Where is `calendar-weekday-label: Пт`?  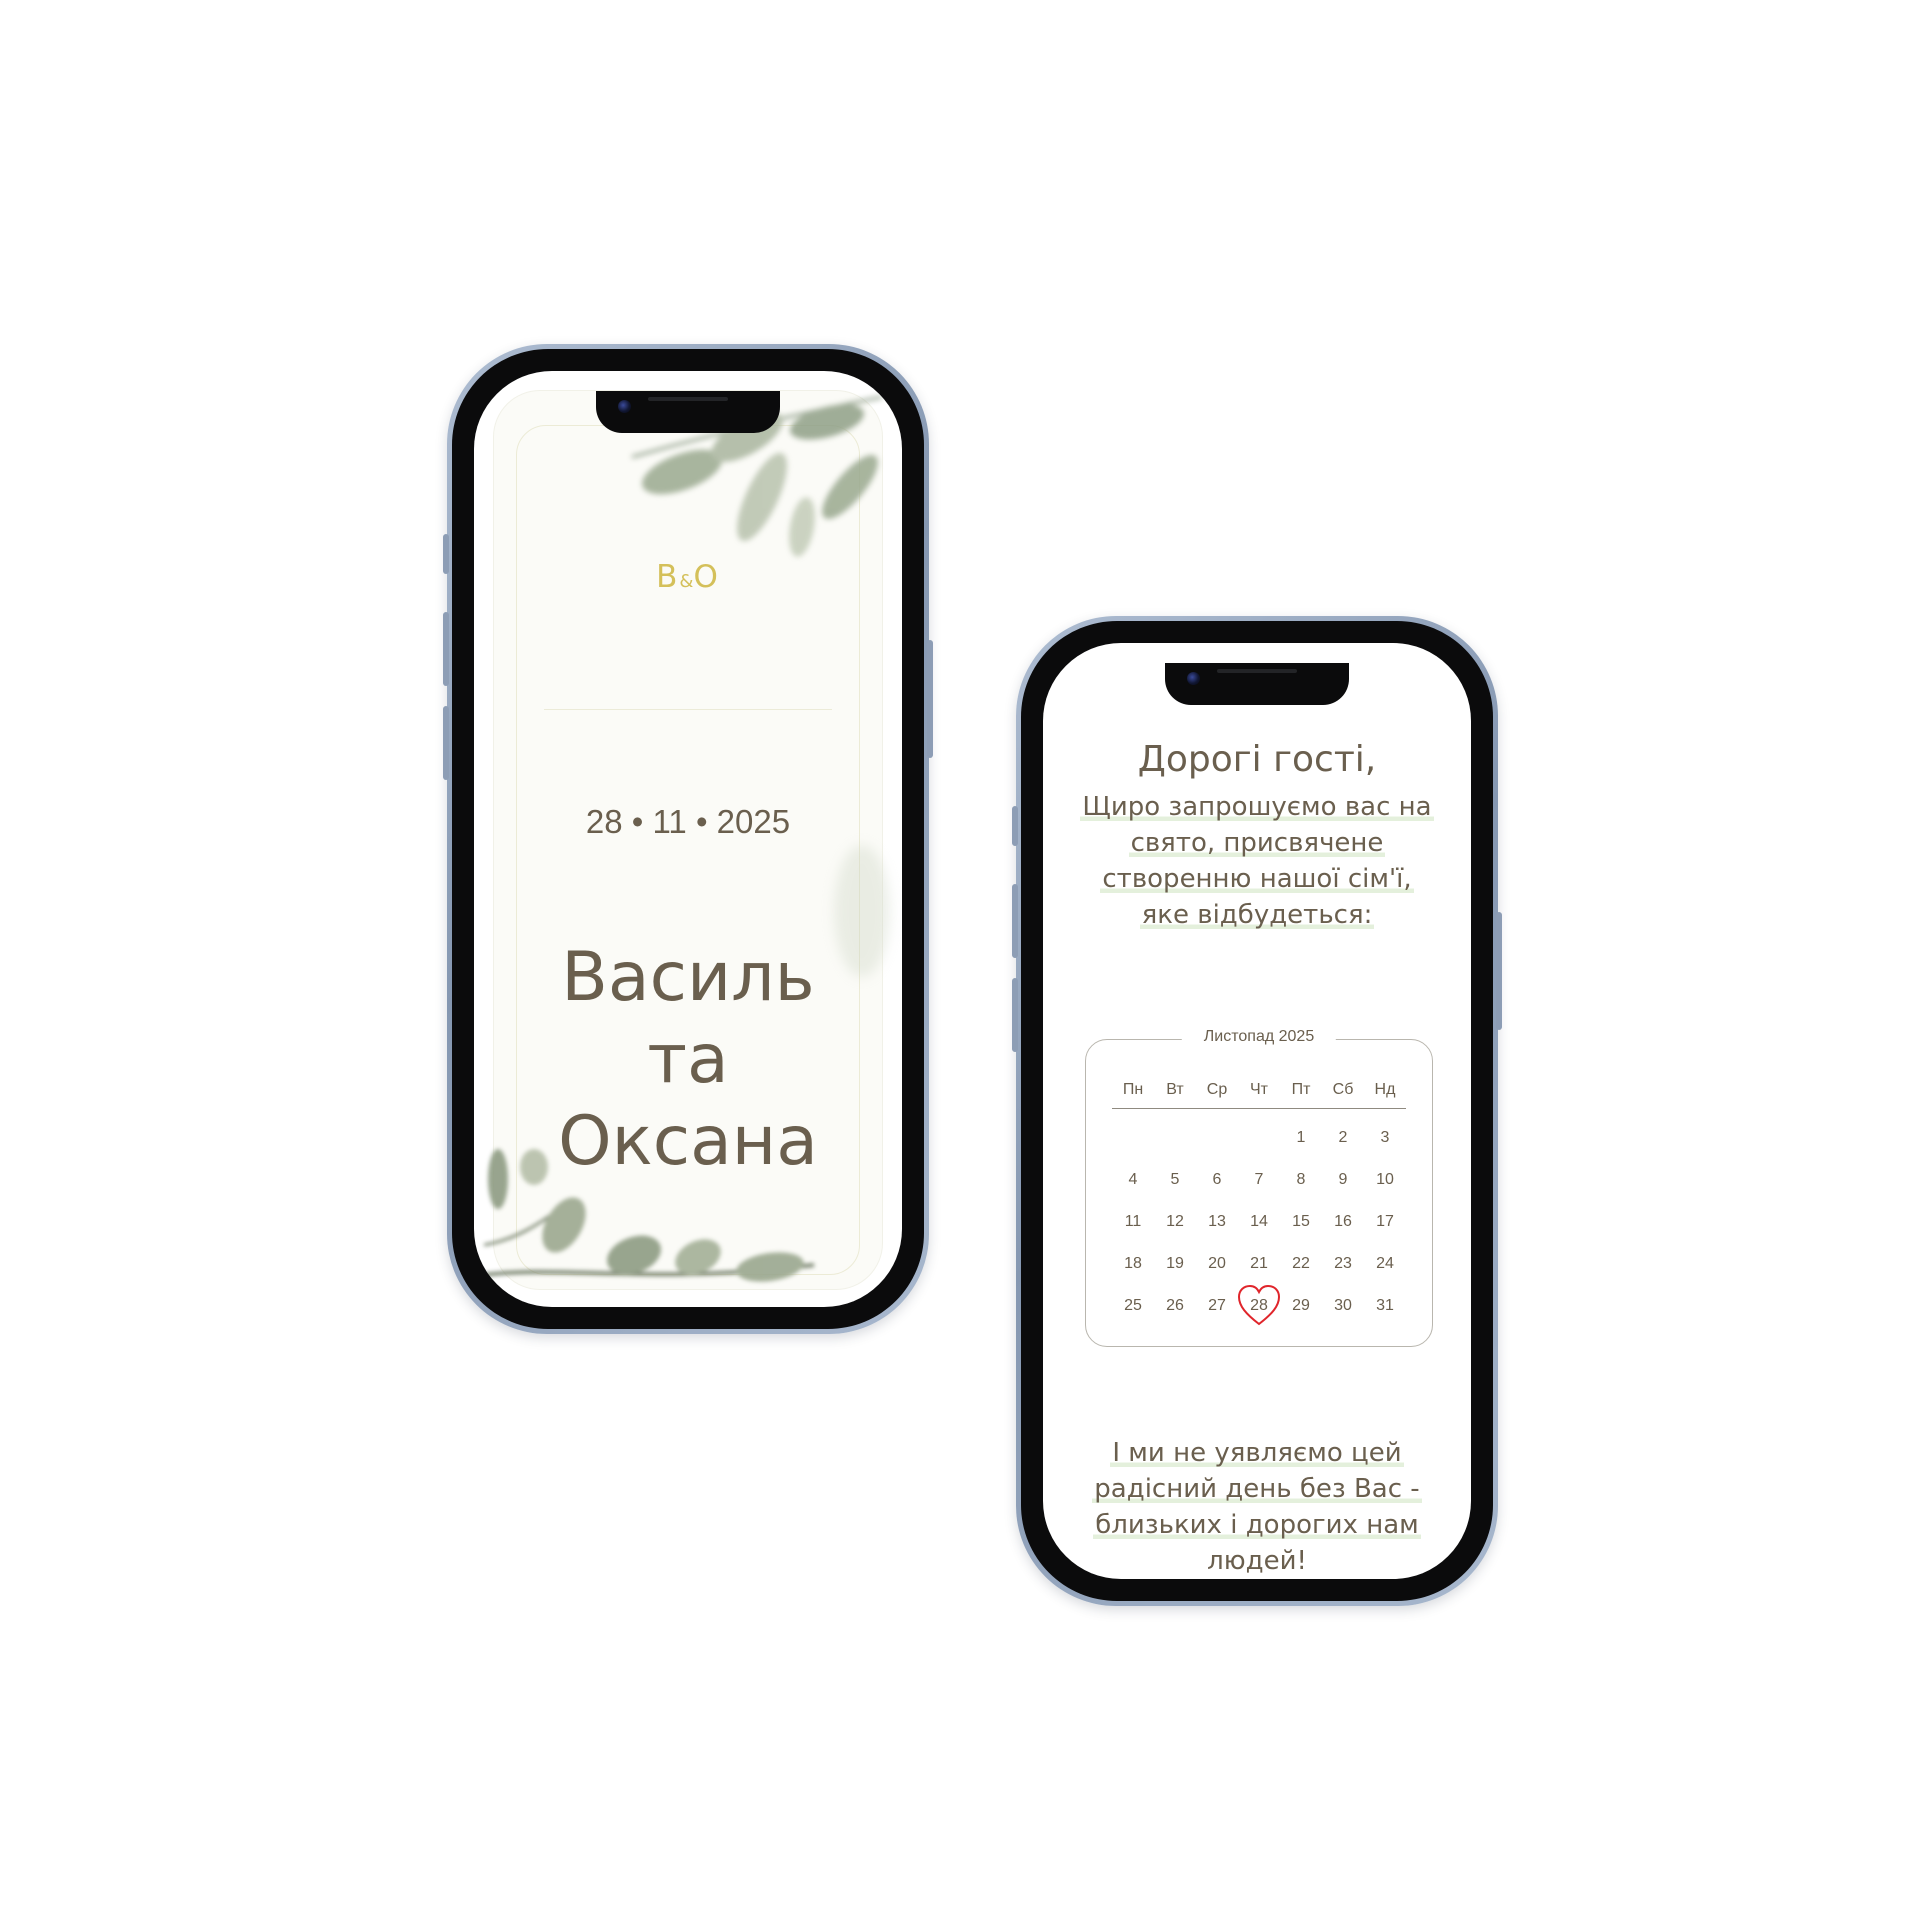
calendar-weekday-label: Пт is located at coordinates (1301, 1089).